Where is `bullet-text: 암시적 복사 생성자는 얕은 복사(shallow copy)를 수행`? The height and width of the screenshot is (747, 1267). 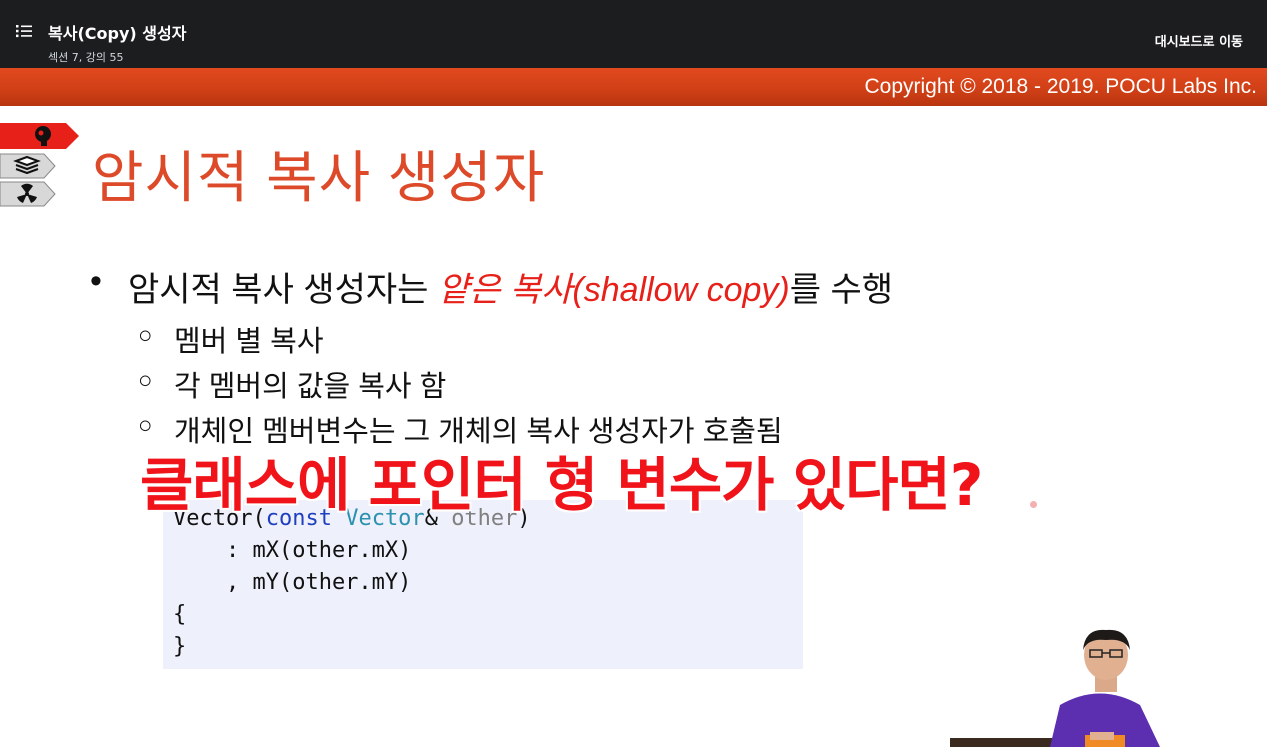
bullet-text: 암시적 복사 생성자는 얕은 복사(shallow copy)를 수행 is located at coordinates (510, 286).